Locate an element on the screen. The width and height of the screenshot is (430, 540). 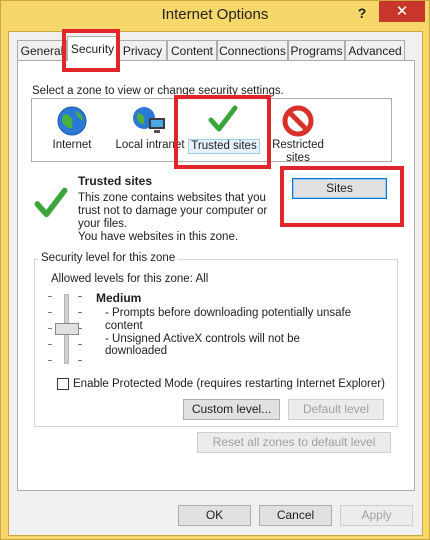
slider-thumb is located at coordinates (67, 329).